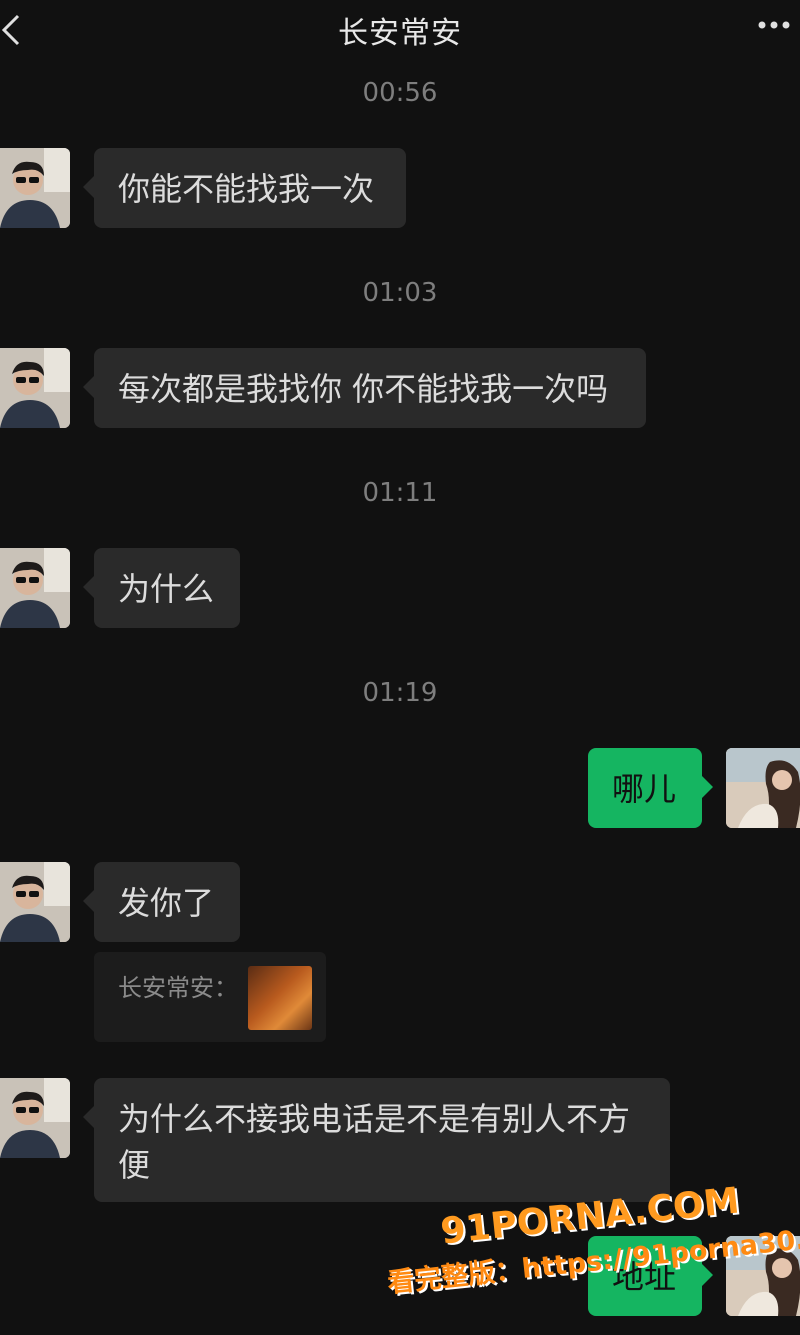  What do you see at coordinates (400, 493) in the screenshot?
I see `message-timestamp: 01:11` at bounding box center [400, 493].